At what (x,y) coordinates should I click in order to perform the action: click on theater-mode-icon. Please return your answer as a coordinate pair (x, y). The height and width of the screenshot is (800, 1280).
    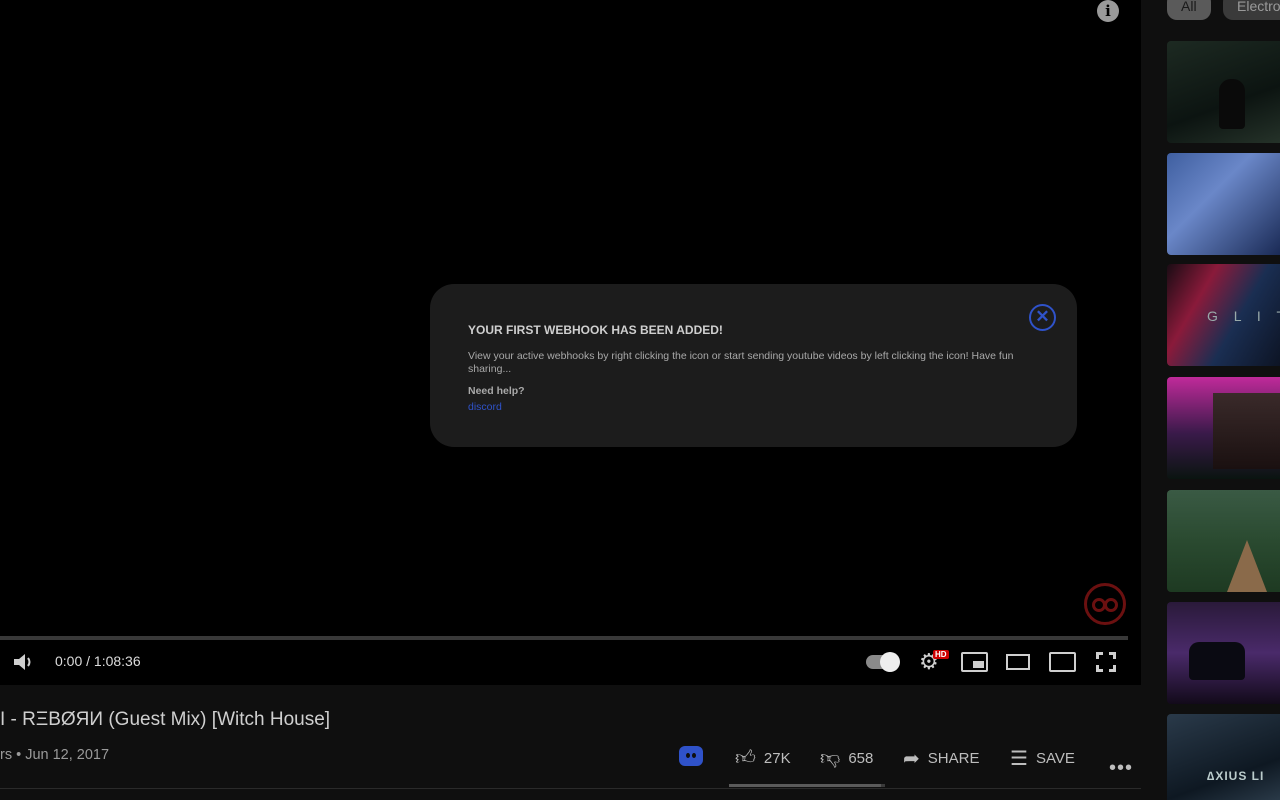
    Looking at the image, I should click on (1018, 662).